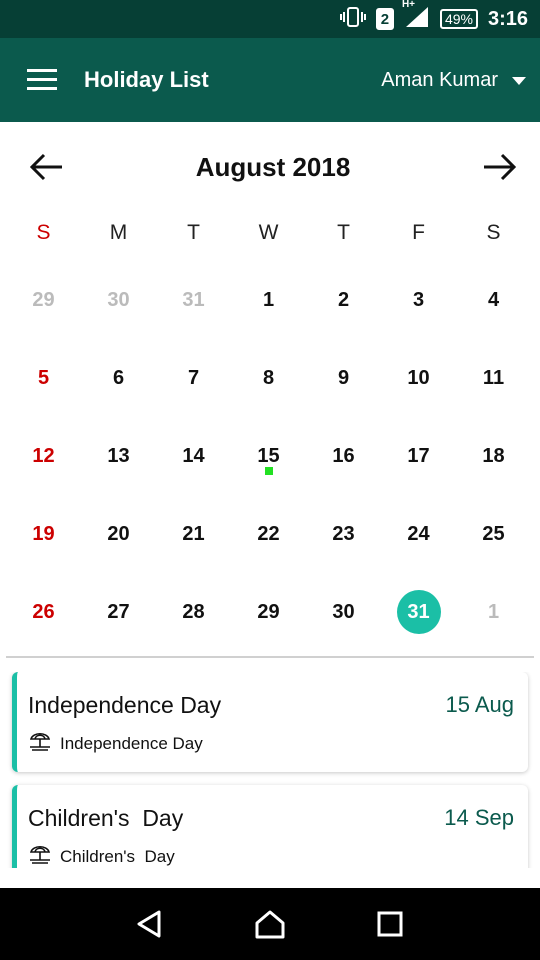 Image resolution: width=540 pixels, height=960 pixels. What do you see at coordinates (343, 378) in the screenshot?
I see `day-cell: 9` at bounding box center [343, 378].